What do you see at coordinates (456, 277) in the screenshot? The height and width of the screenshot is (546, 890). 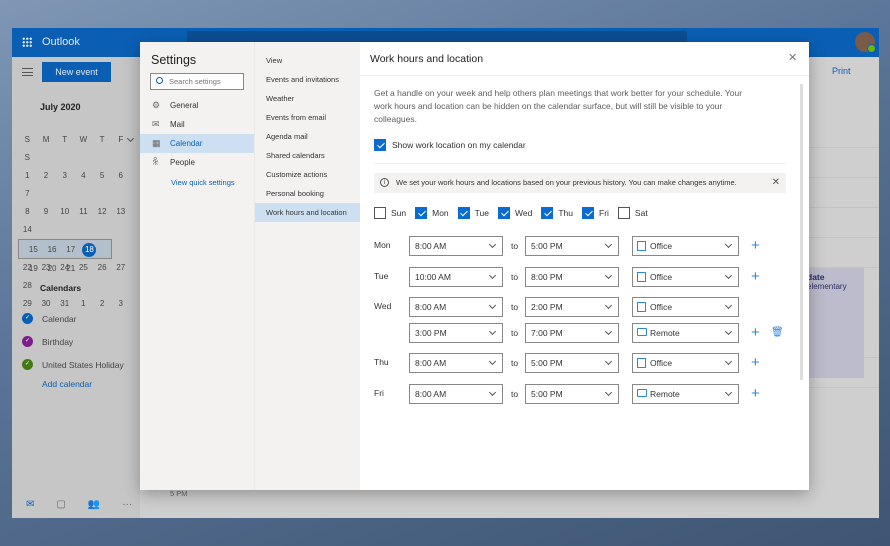 I see `start-time-dropdown: 10:00 AM` at bounding box center [456, 277].